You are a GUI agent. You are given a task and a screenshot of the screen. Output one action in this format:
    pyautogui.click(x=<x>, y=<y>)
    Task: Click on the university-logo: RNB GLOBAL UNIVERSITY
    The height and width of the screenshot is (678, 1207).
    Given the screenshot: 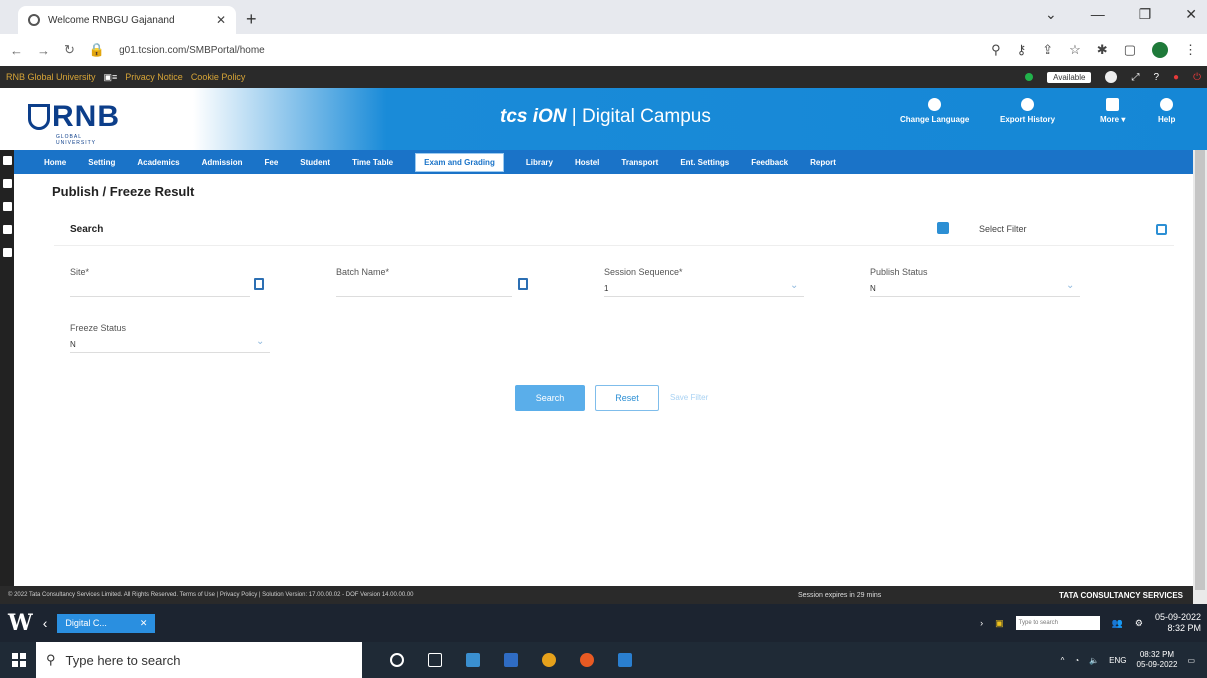 What is the action you would take?
    pyautogui.click(x=74, y=123)
    